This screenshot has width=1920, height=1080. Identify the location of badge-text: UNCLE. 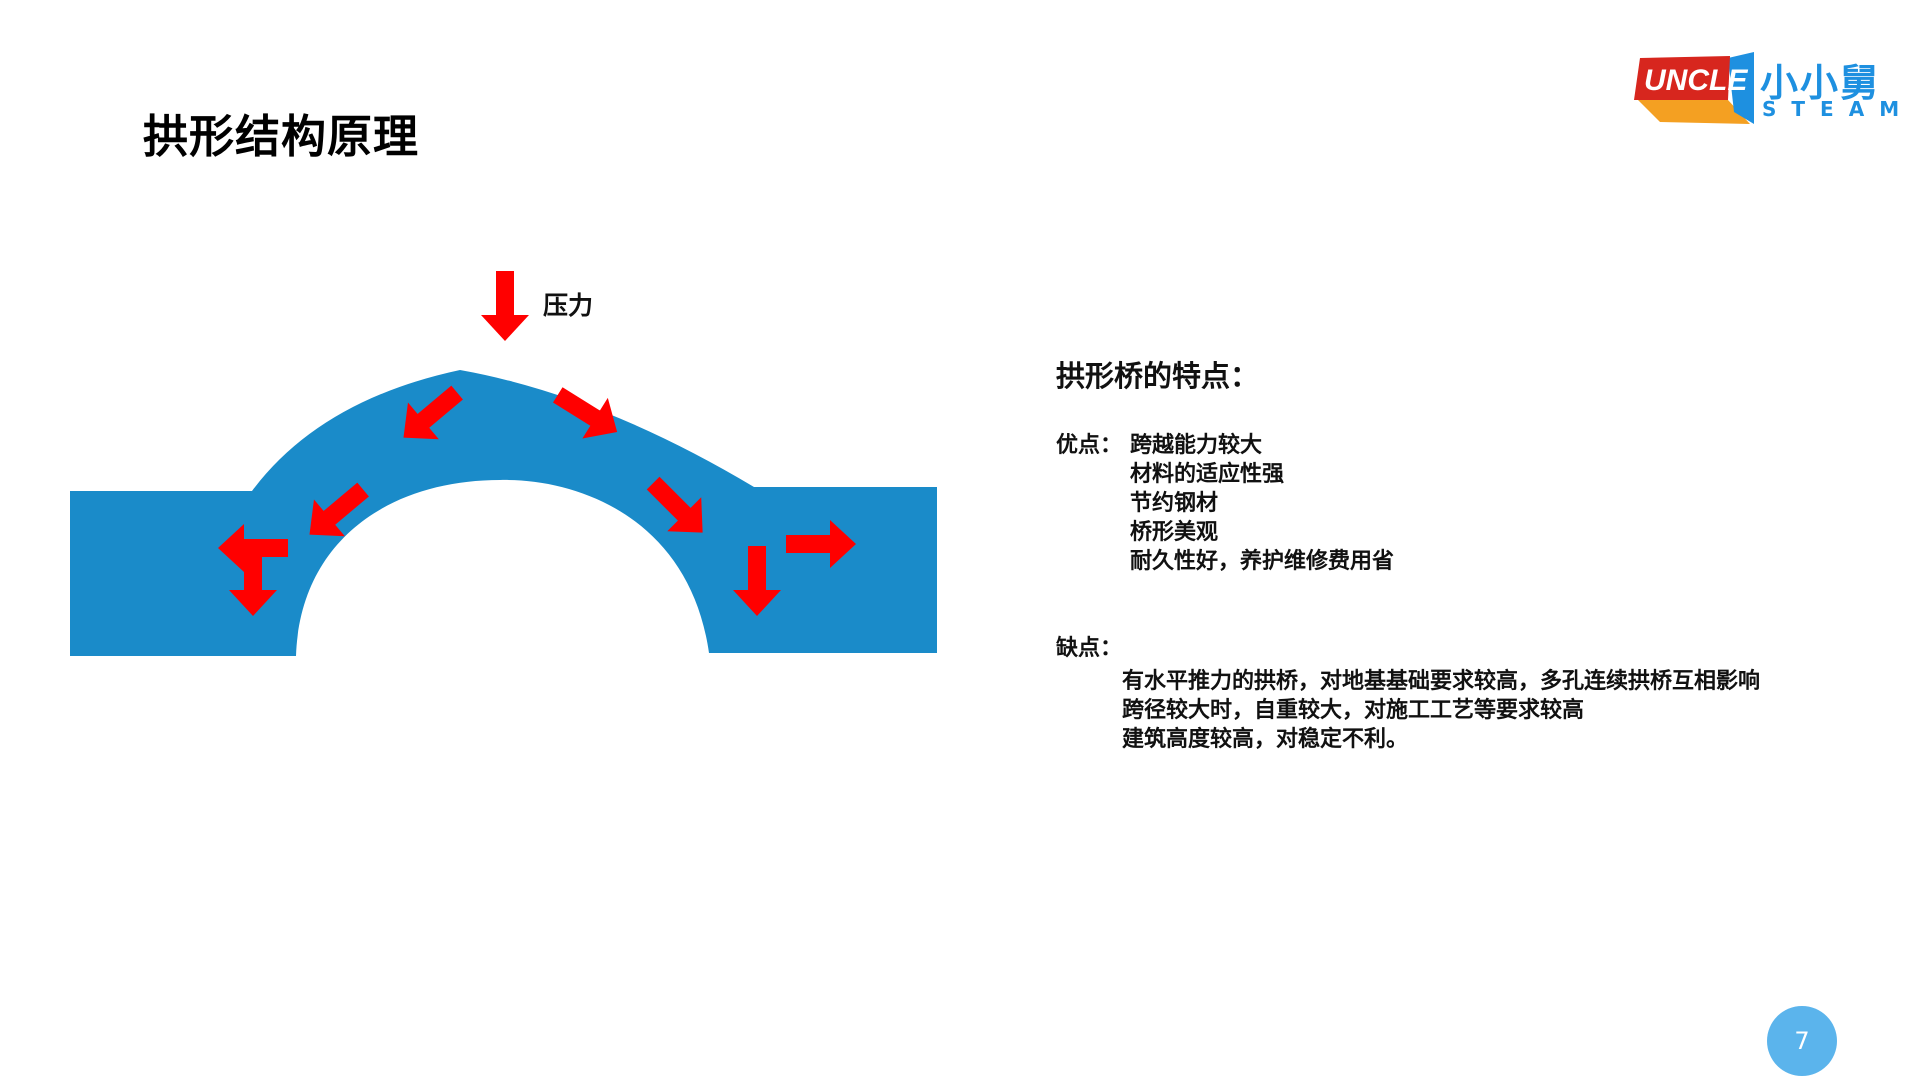
(1696, 80).